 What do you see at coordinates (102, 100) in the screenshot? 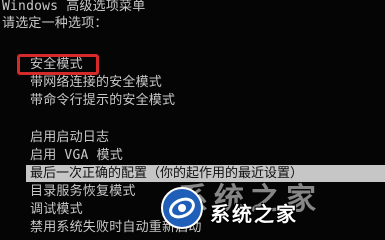
I see `option-safe-mode-command-prompt: 带命令行提示的安全模式` at bounding box center [102, 100].